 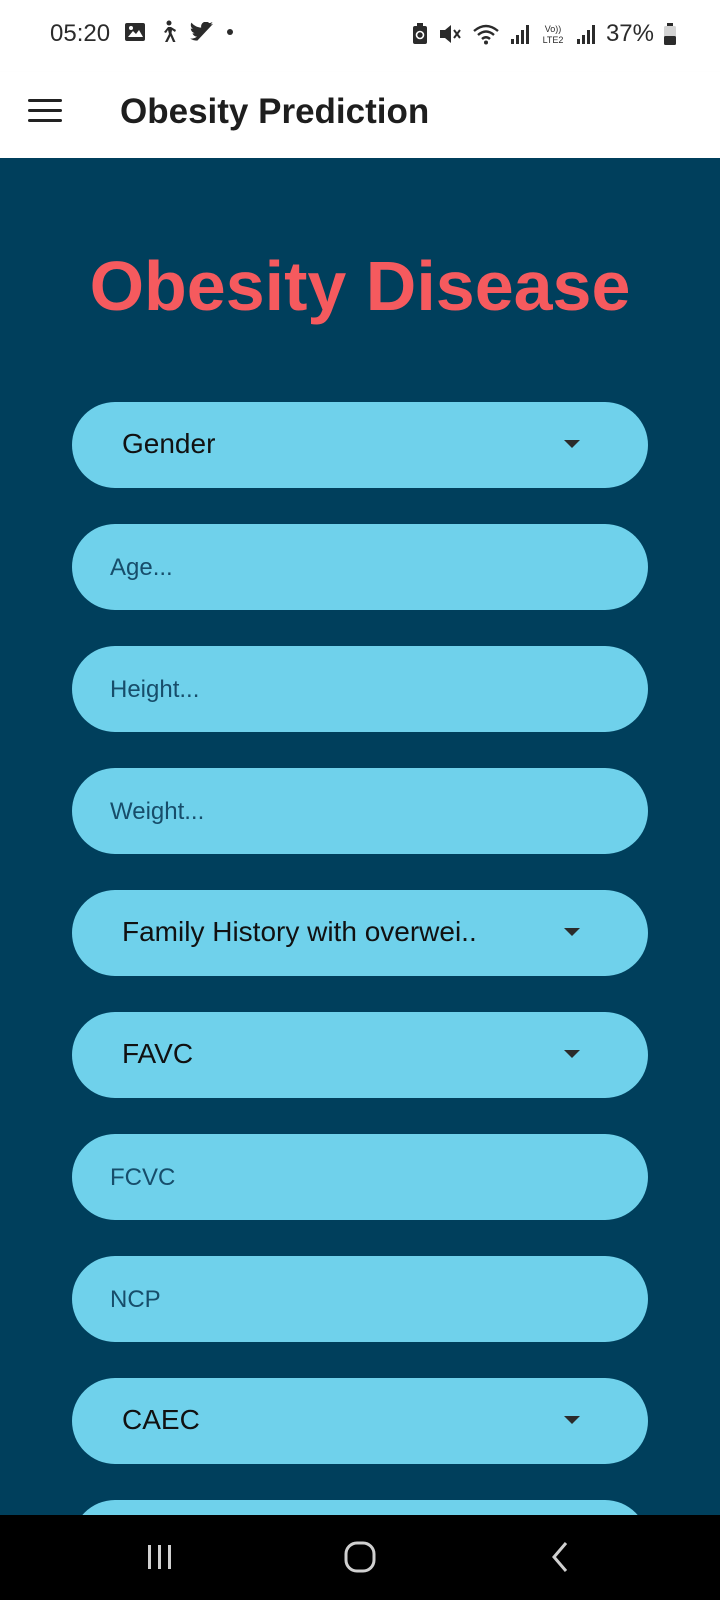 I want to click on ncp-input, so click(x=360, y=1300).